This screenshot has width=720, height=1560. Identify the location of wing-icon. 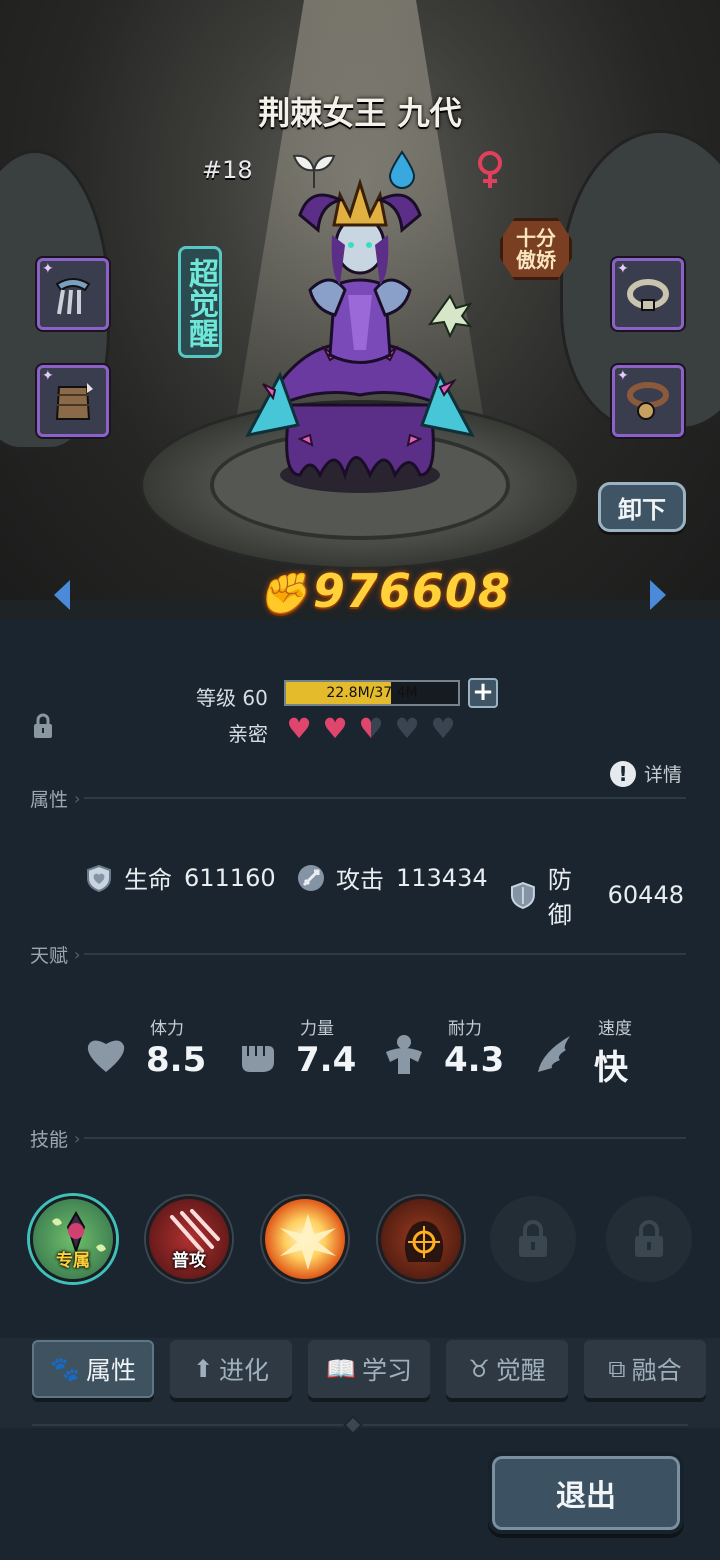
(554, 1054).